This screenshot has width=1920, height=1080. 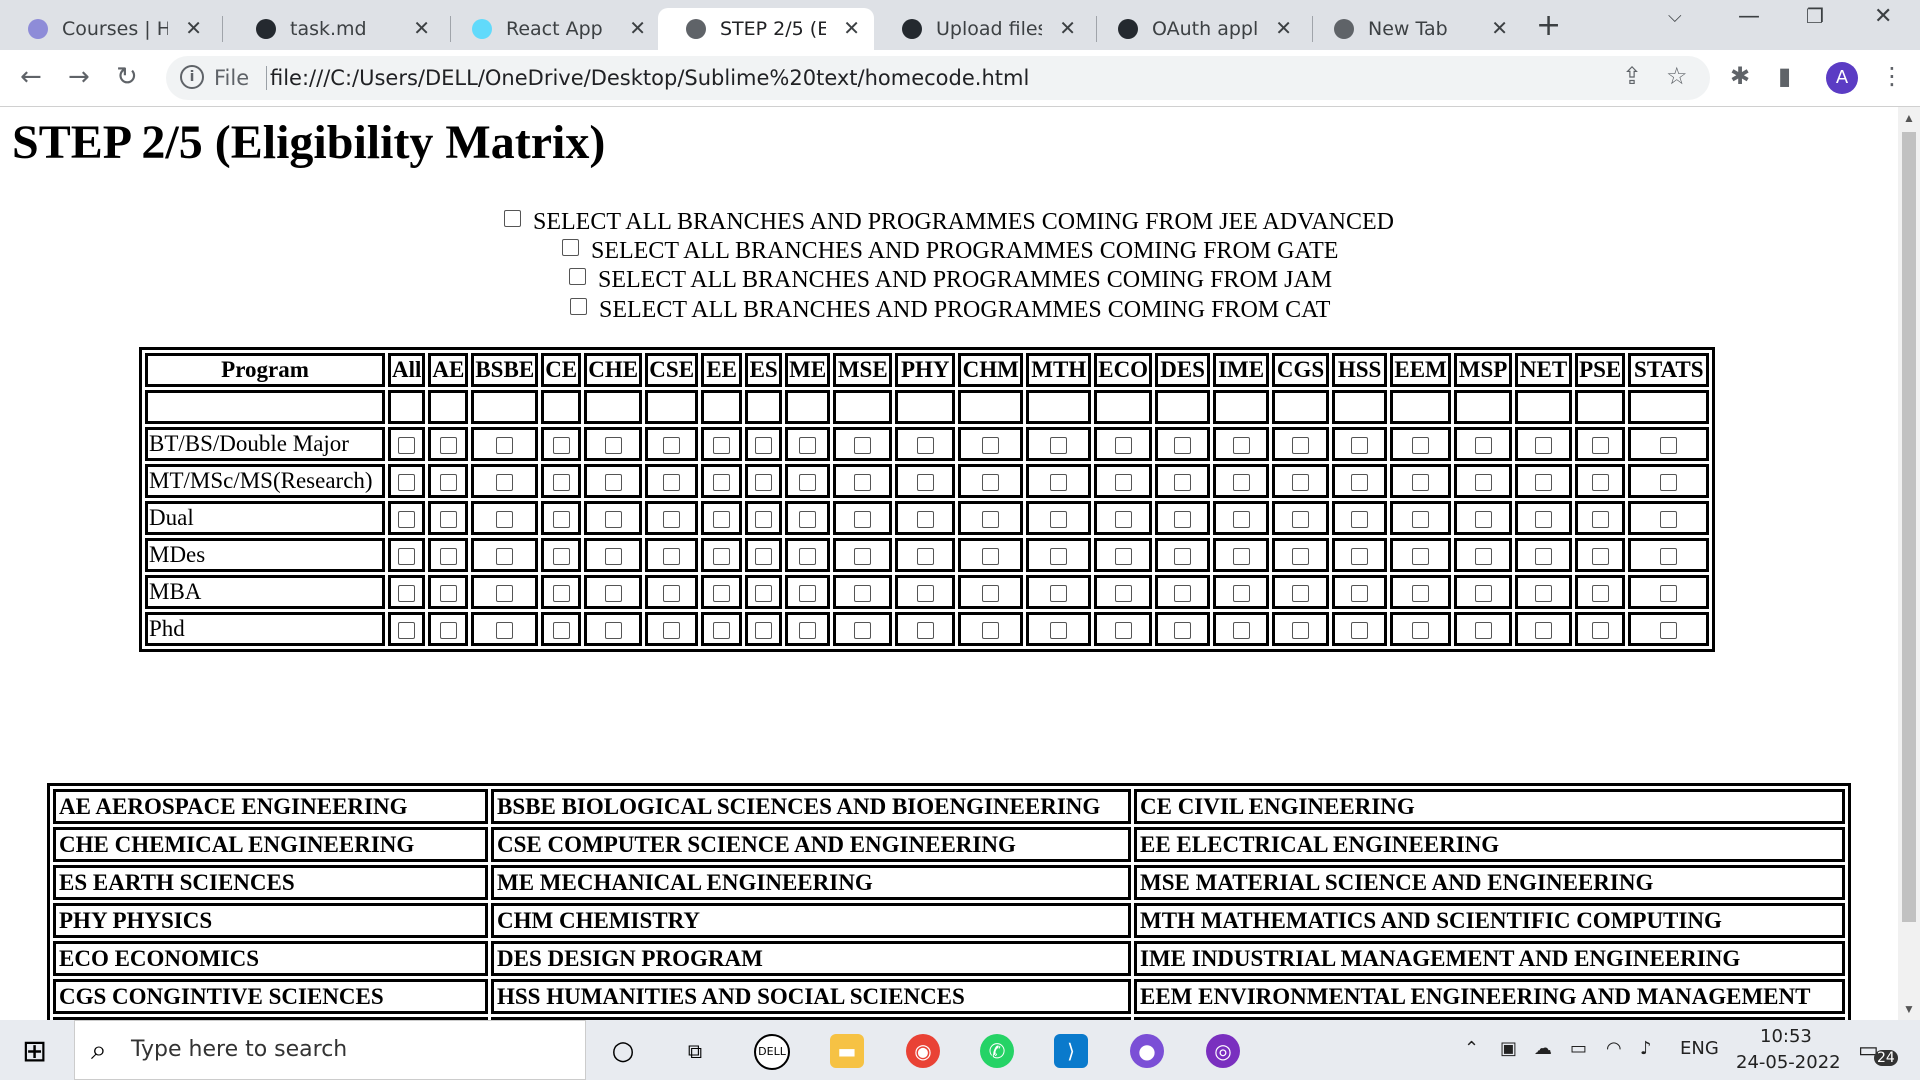 I want to click on vscode-icon: ⟩, so click(x=1071, y=1051).